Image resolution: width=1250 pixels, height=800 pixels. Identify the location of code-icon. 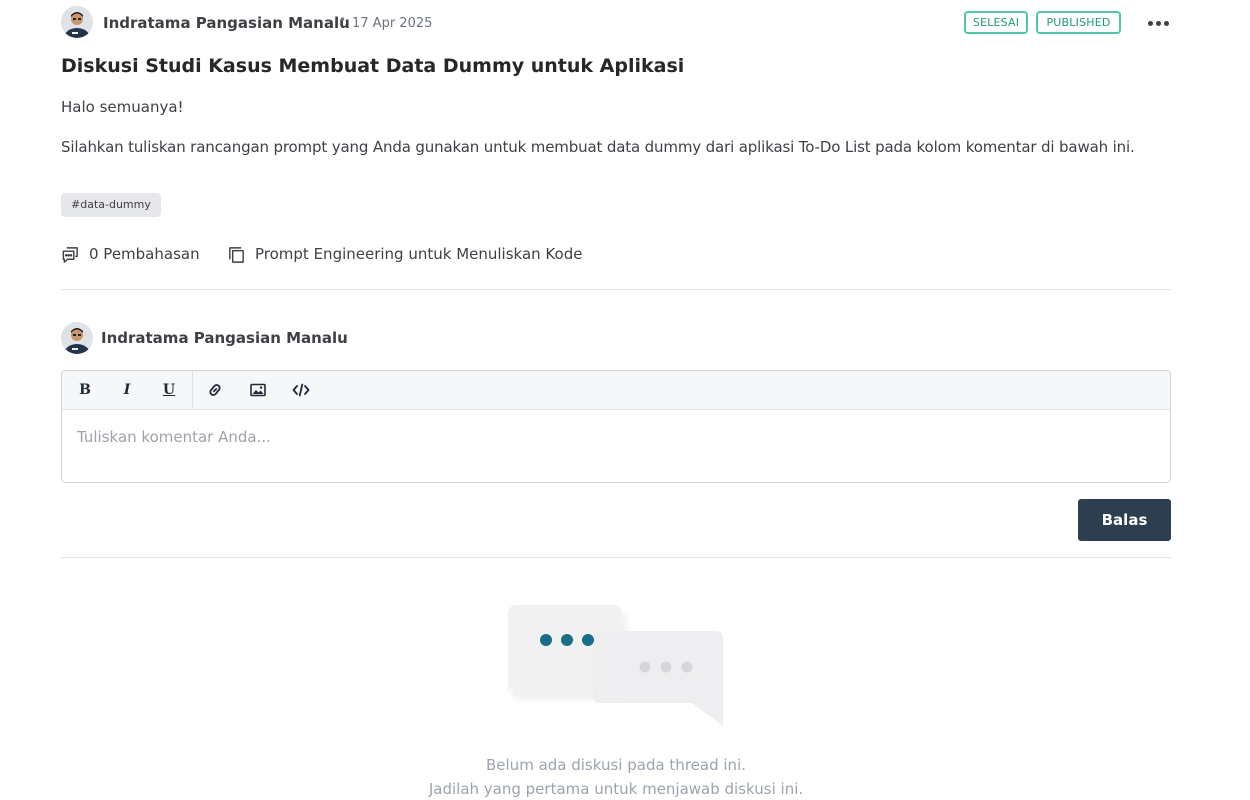
(301, 390).